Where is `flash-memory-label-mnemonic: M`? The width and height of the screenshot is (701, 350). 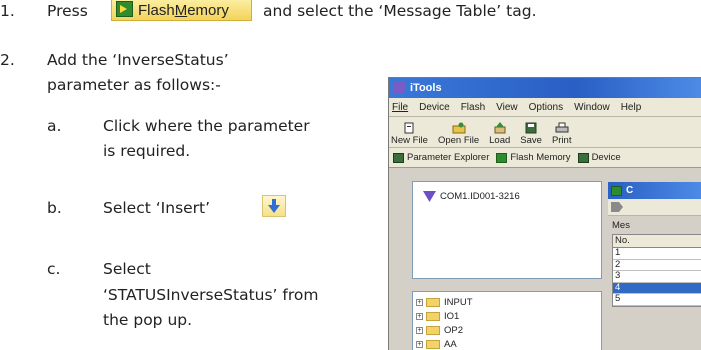 flash-memory-label-mnemonic: M is located at coordinates (181, 10).